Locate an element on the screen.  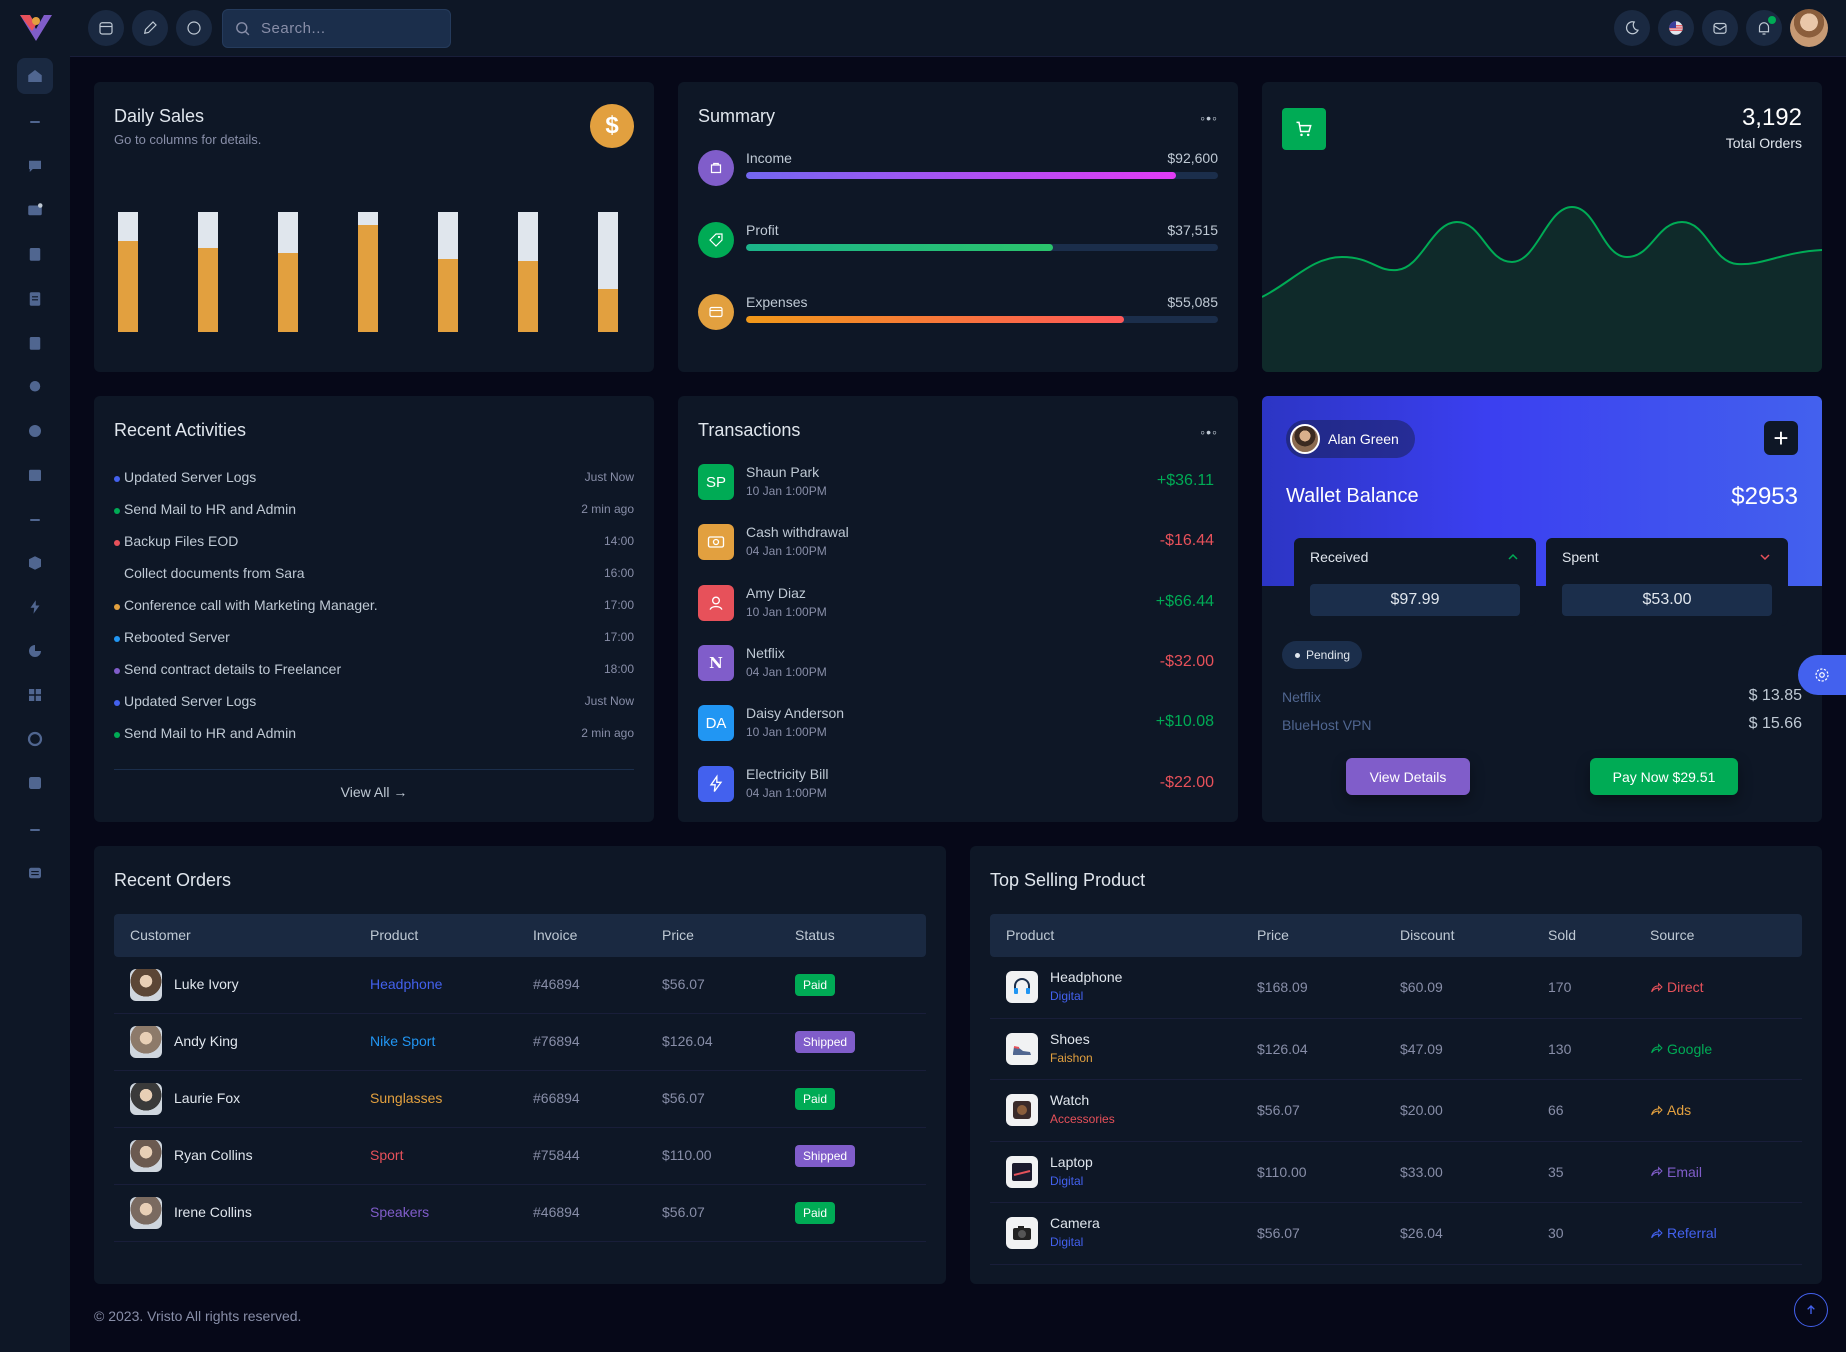
wallet-balance-value: $2953 is located at coordinates (1764, 496).